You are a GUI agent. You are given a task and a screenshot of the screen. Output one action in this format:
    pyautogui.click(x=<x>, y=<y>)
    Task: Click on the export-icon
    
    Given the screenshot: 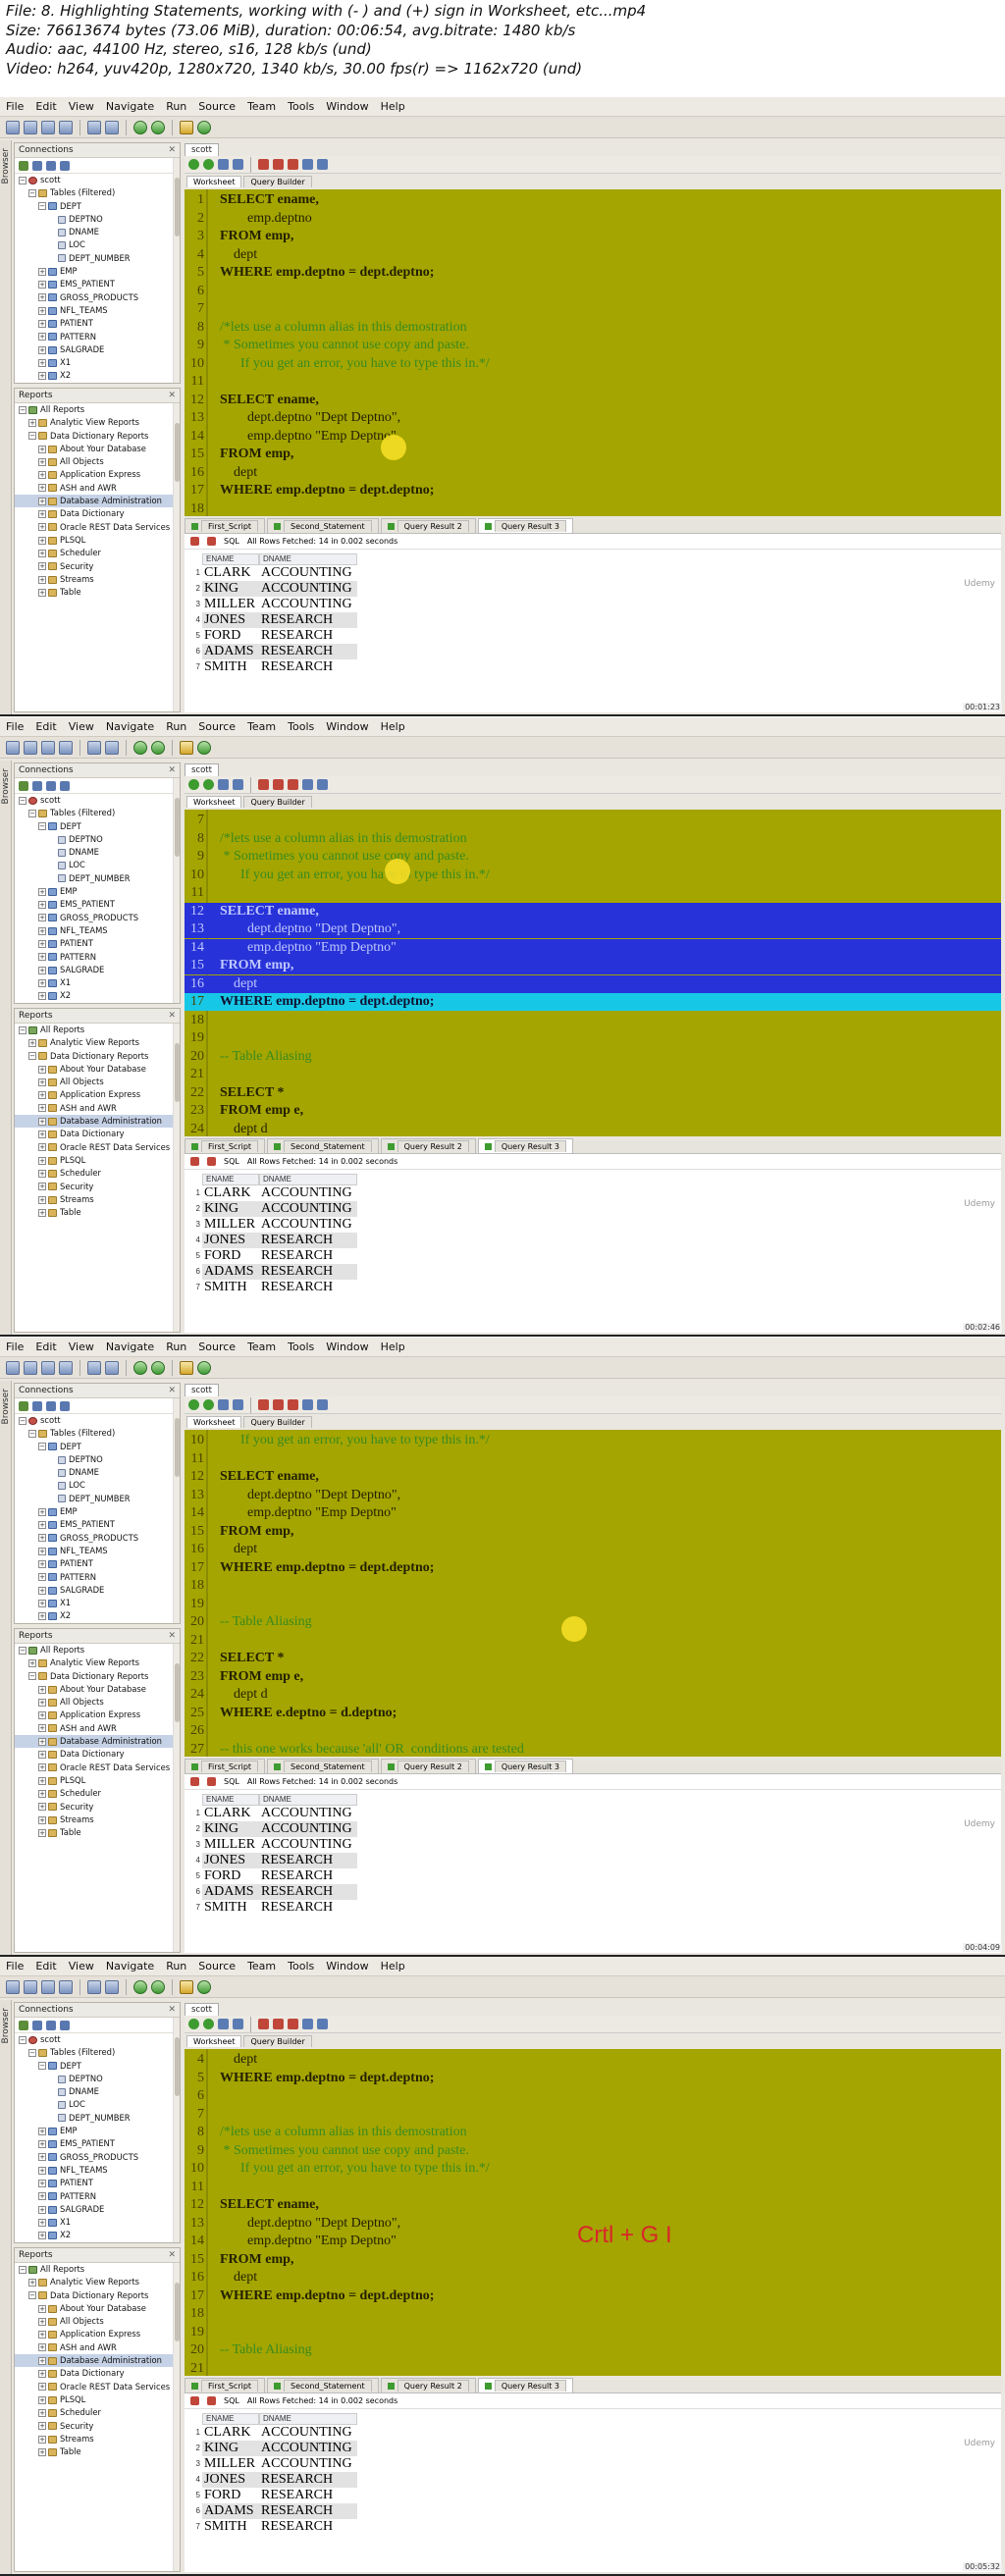 What is the action you would take?
    pyautogui.click(x=211, y=1161)
    